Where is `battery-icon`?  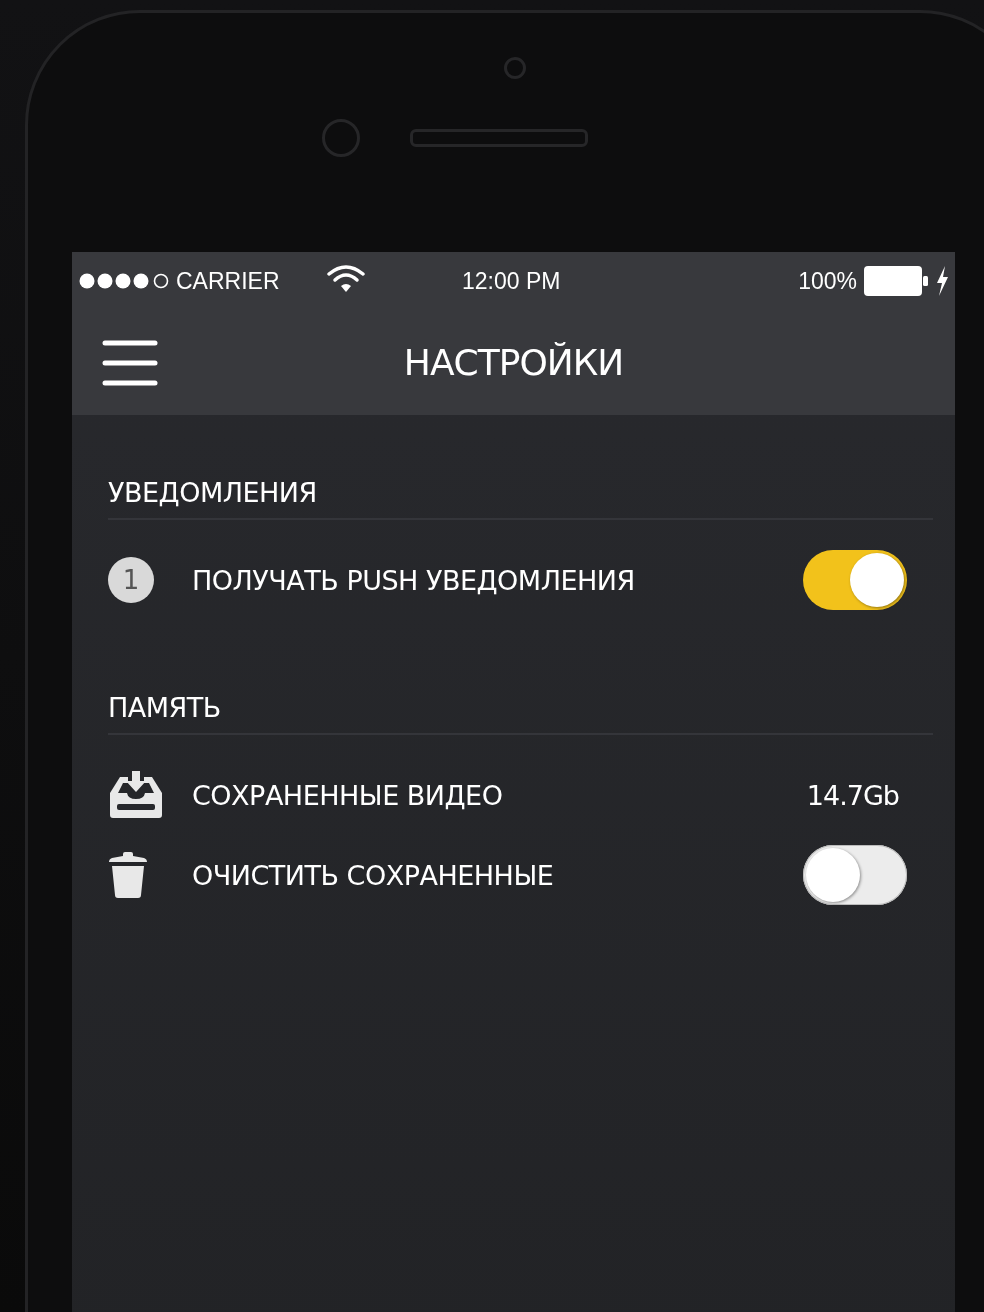
battery-icon is located at coordinates (896, 281).